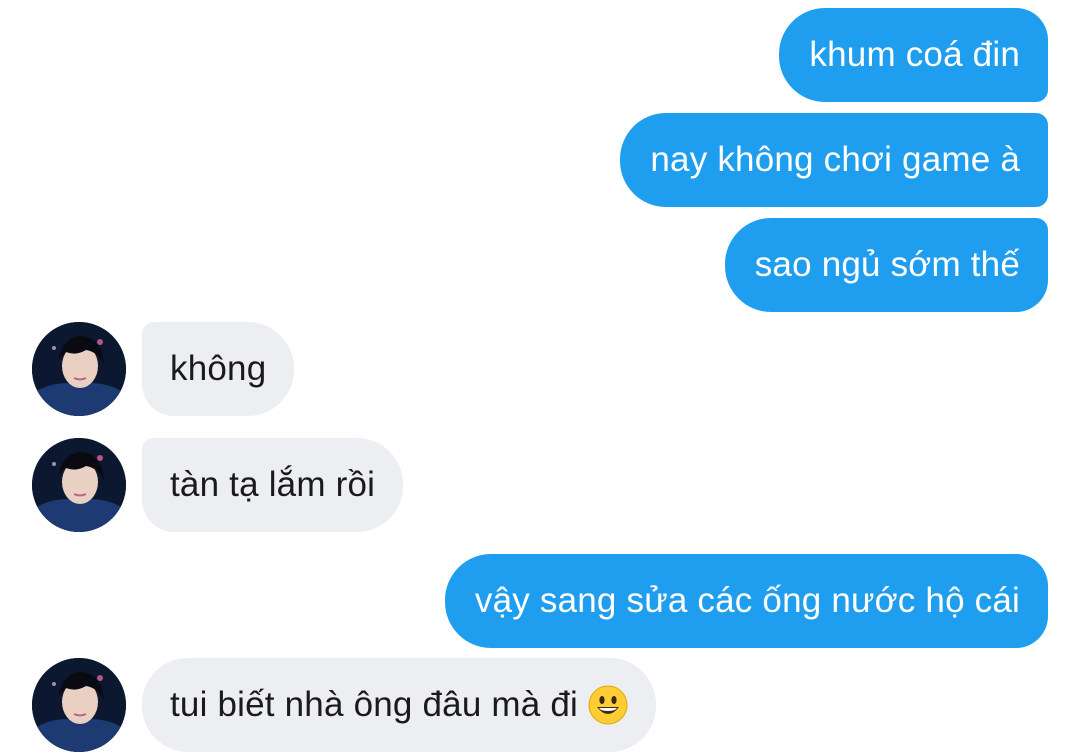 Image resolution: width=1080 pixels, height=756 pixels. Describe the element at coordinates (608, 705) in the screenshot. I see `grinning-face-emoji-icon` at that location.